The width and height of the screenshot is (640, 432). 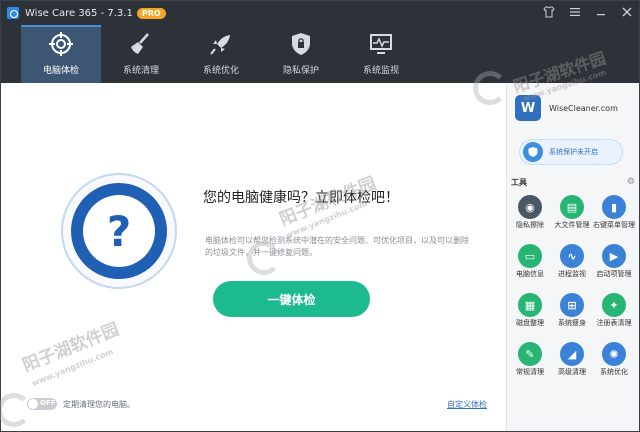 I want to click on tab-label: 隐私保护, so click(x=300, y=71).